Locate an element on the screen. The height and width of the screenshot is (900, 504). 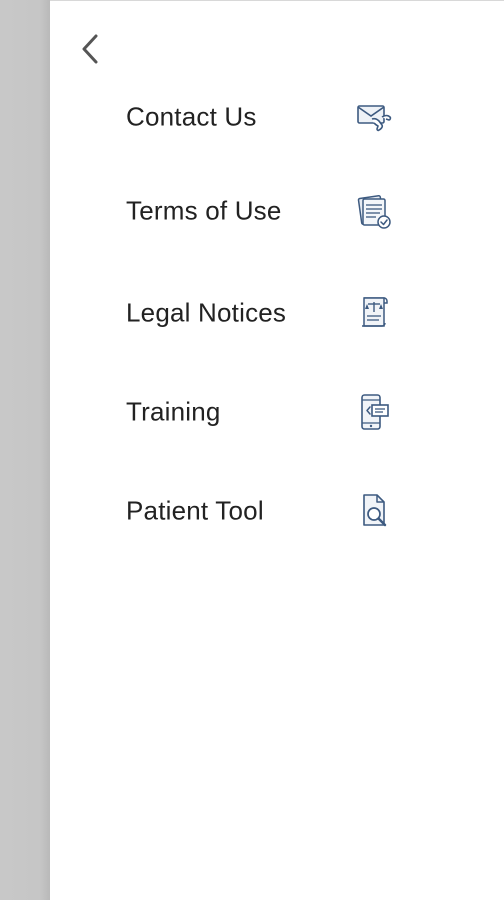
document-search-icon is located at coordinates (374, 511).